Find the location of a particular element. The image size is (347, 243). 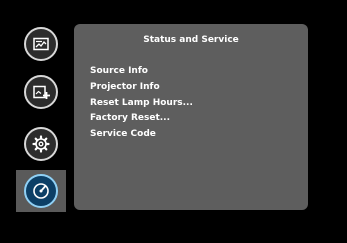

advanced-settings-icon is located at coordinates (41, 92).